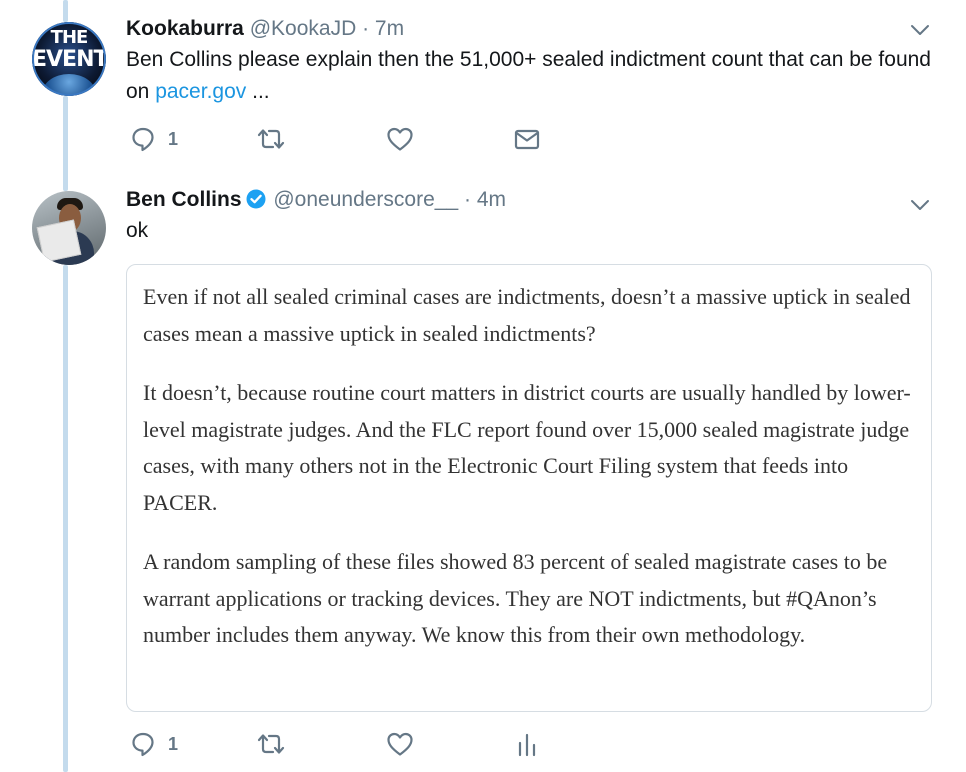 The width and height of the screenshot is (966, 772). I want to click on direct-message-icon, so click(527, 139).